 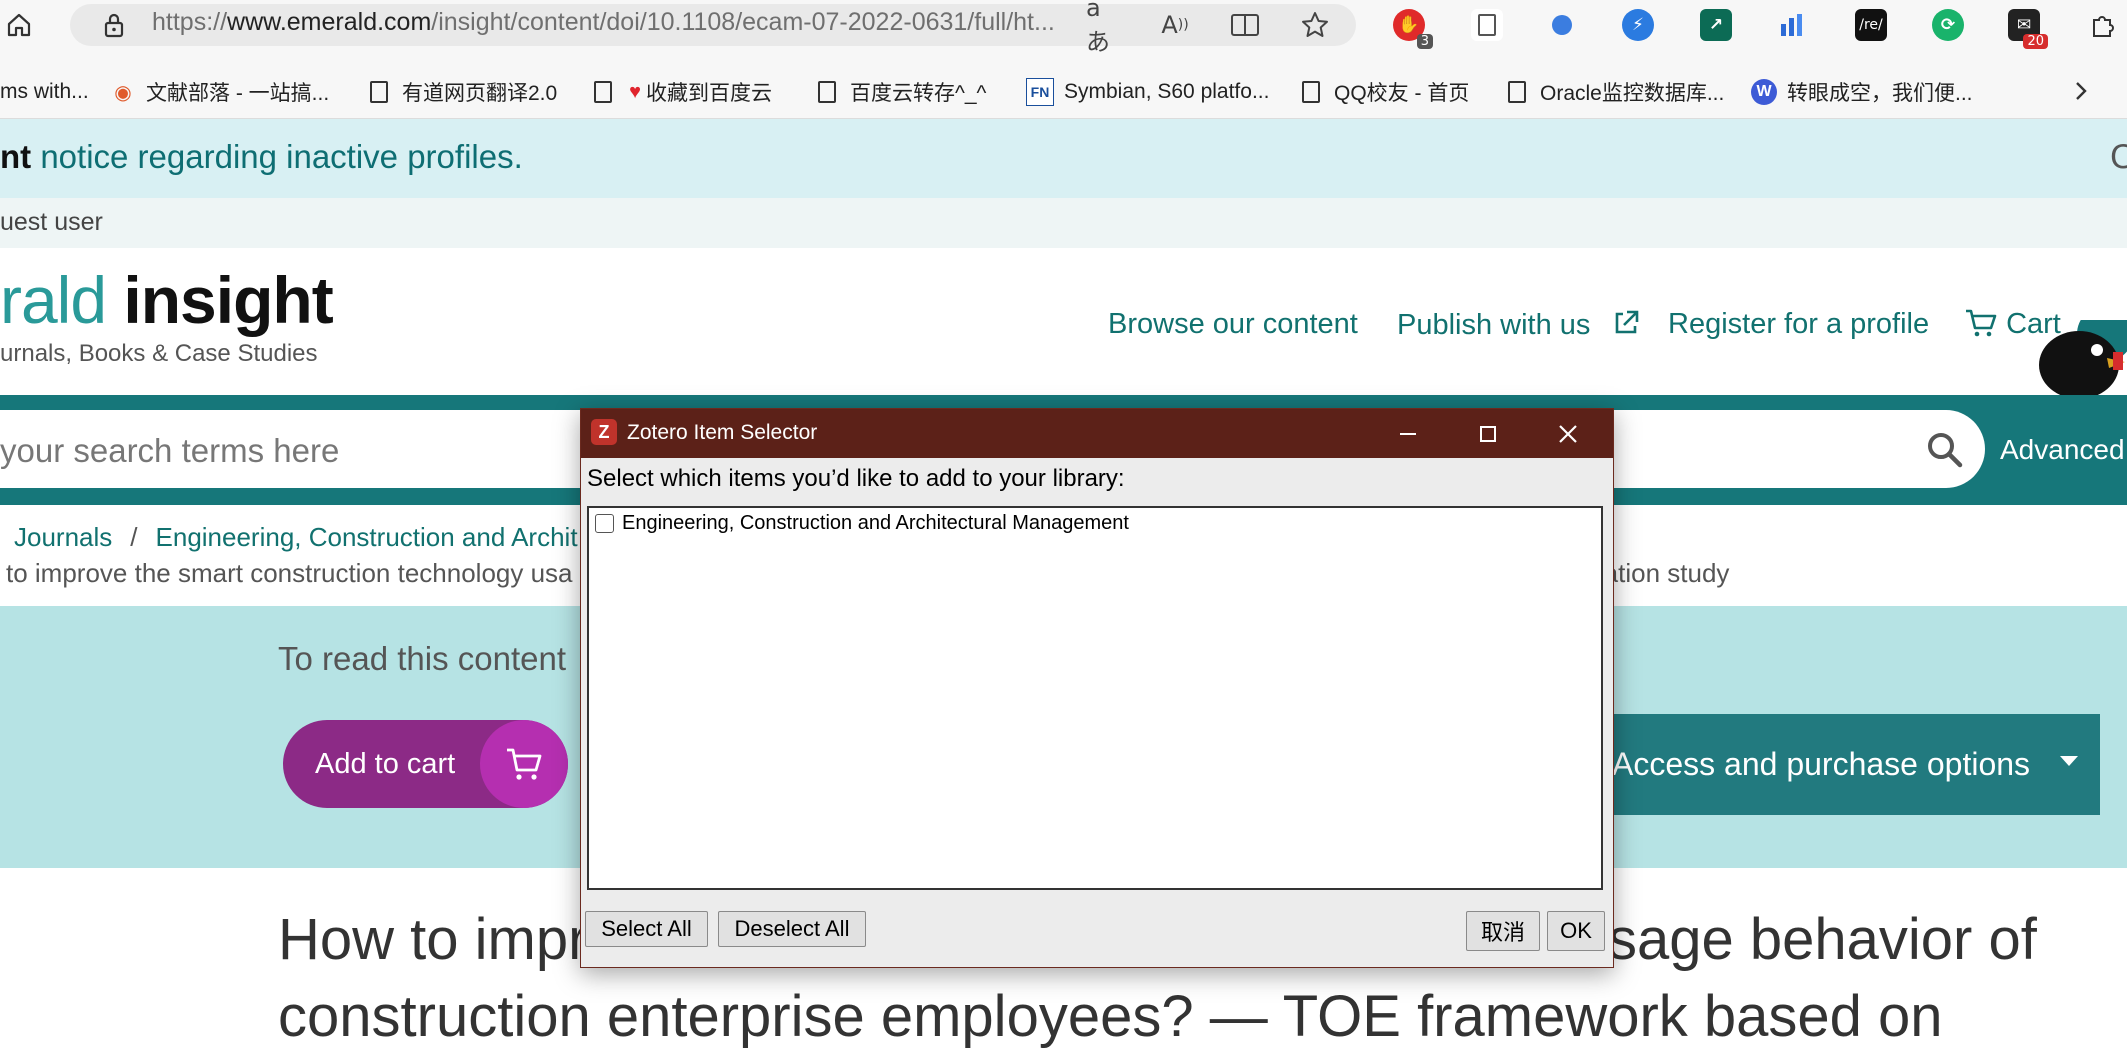 What do you see at coordinates (604, 432) in the screenshot?
I see `zotero-logo-icon: Z` at bounding box center [604, 432].